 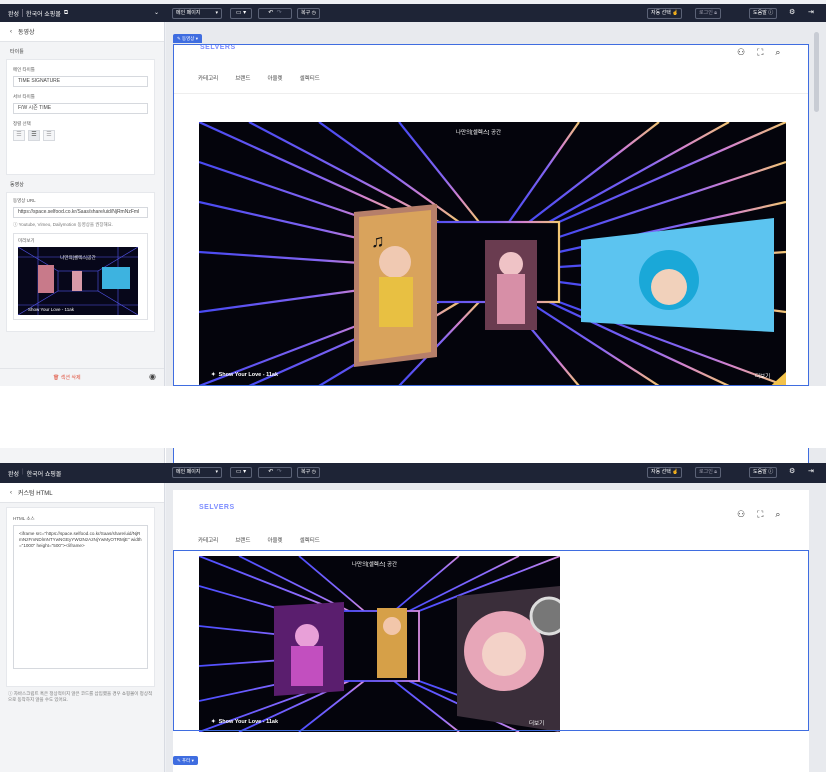 I want to click on preview-thumbnail-image: 나만의[셀렉스]공간 Show Your Love - 11ak, so click(x=78, y=281).